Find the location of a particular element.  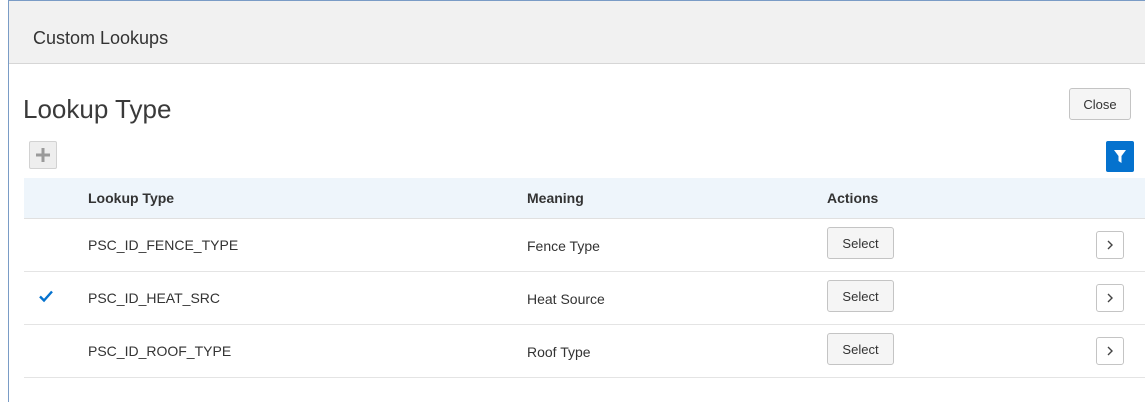

filter-icon is located at coordinates (1120, 156).